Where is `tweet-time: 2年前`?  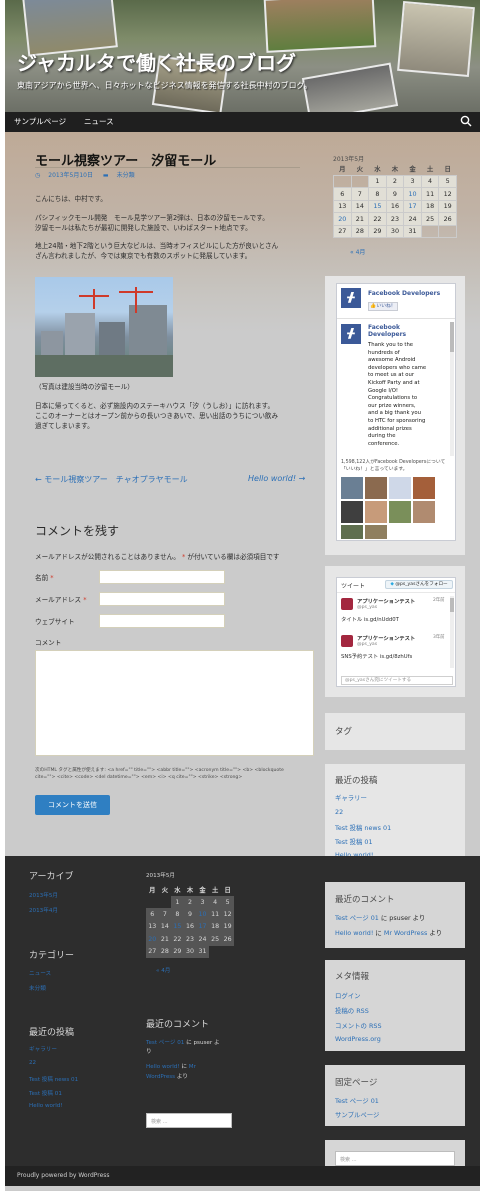 tweet-time: 2年前 is located at coordinates (439, 600).